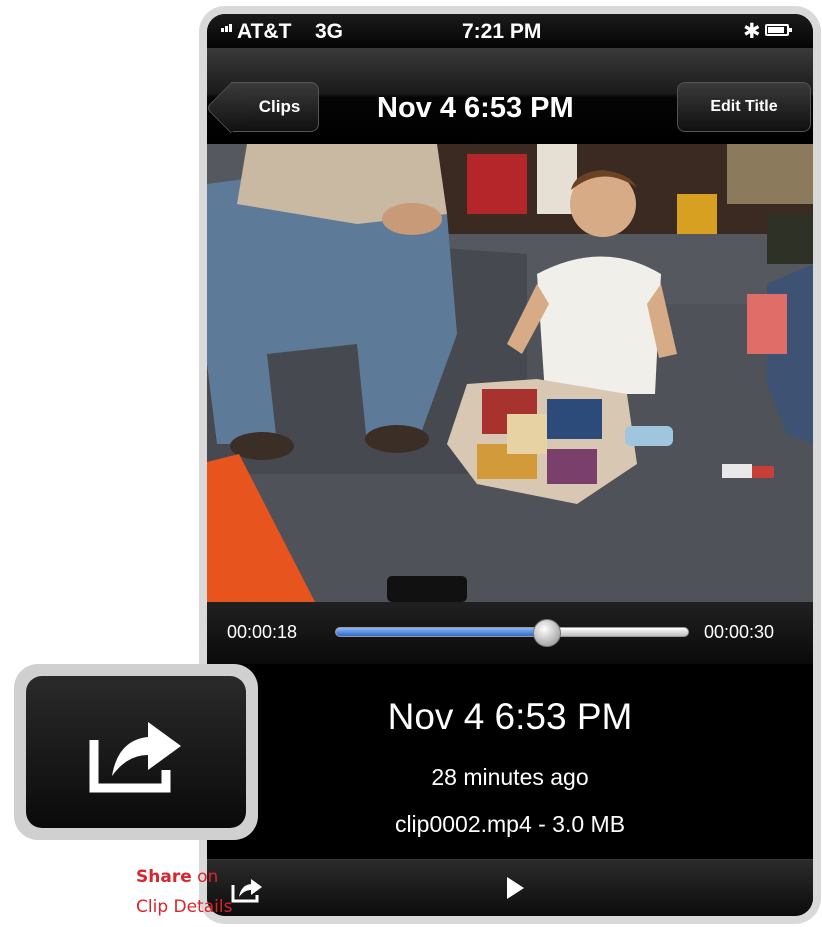 Image resolution: width=822 pixels, height=927 pixels. Describe the element at coordinates (279, 106) in the screenshot. I see `back-button-label: Clips` at that location.